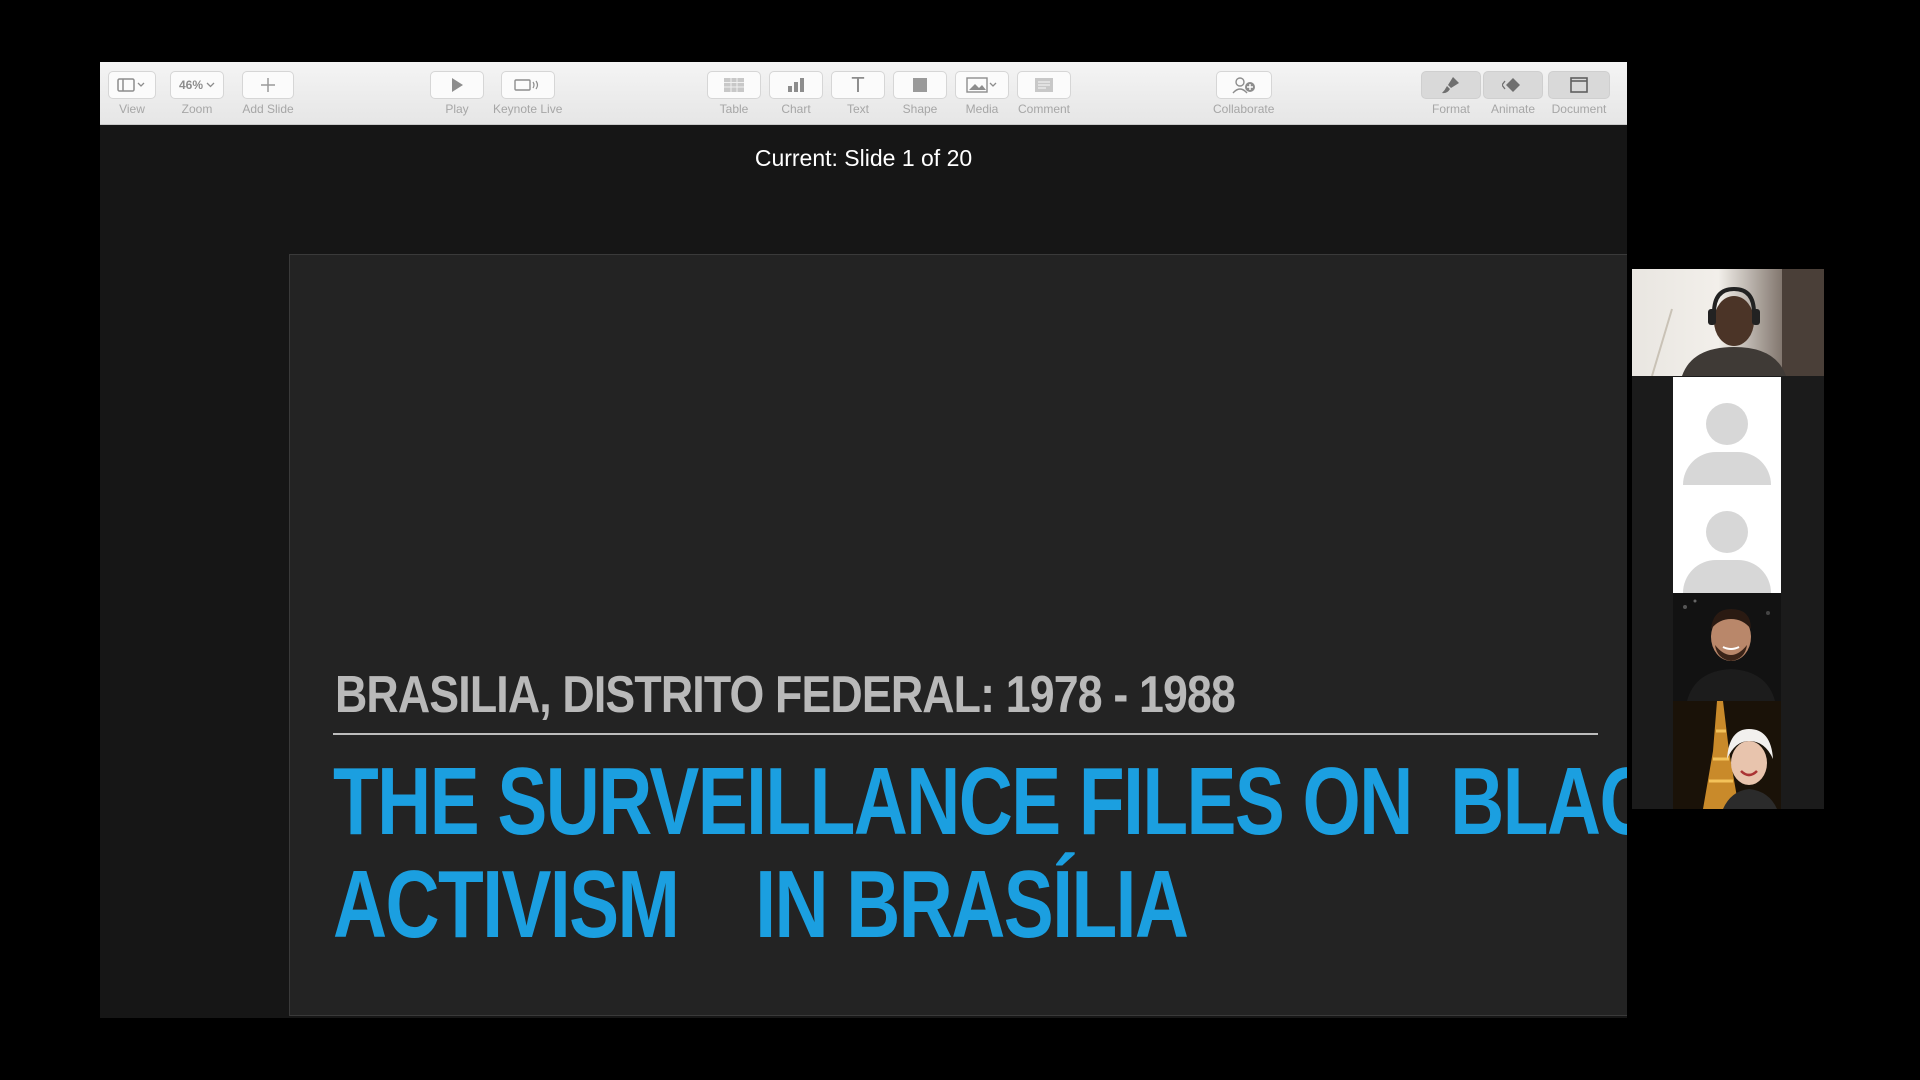  What do you see at coordinates (197, 109) in the screenshot?
I see `zoom-label: Zoom` at bounding box center [197, 109].